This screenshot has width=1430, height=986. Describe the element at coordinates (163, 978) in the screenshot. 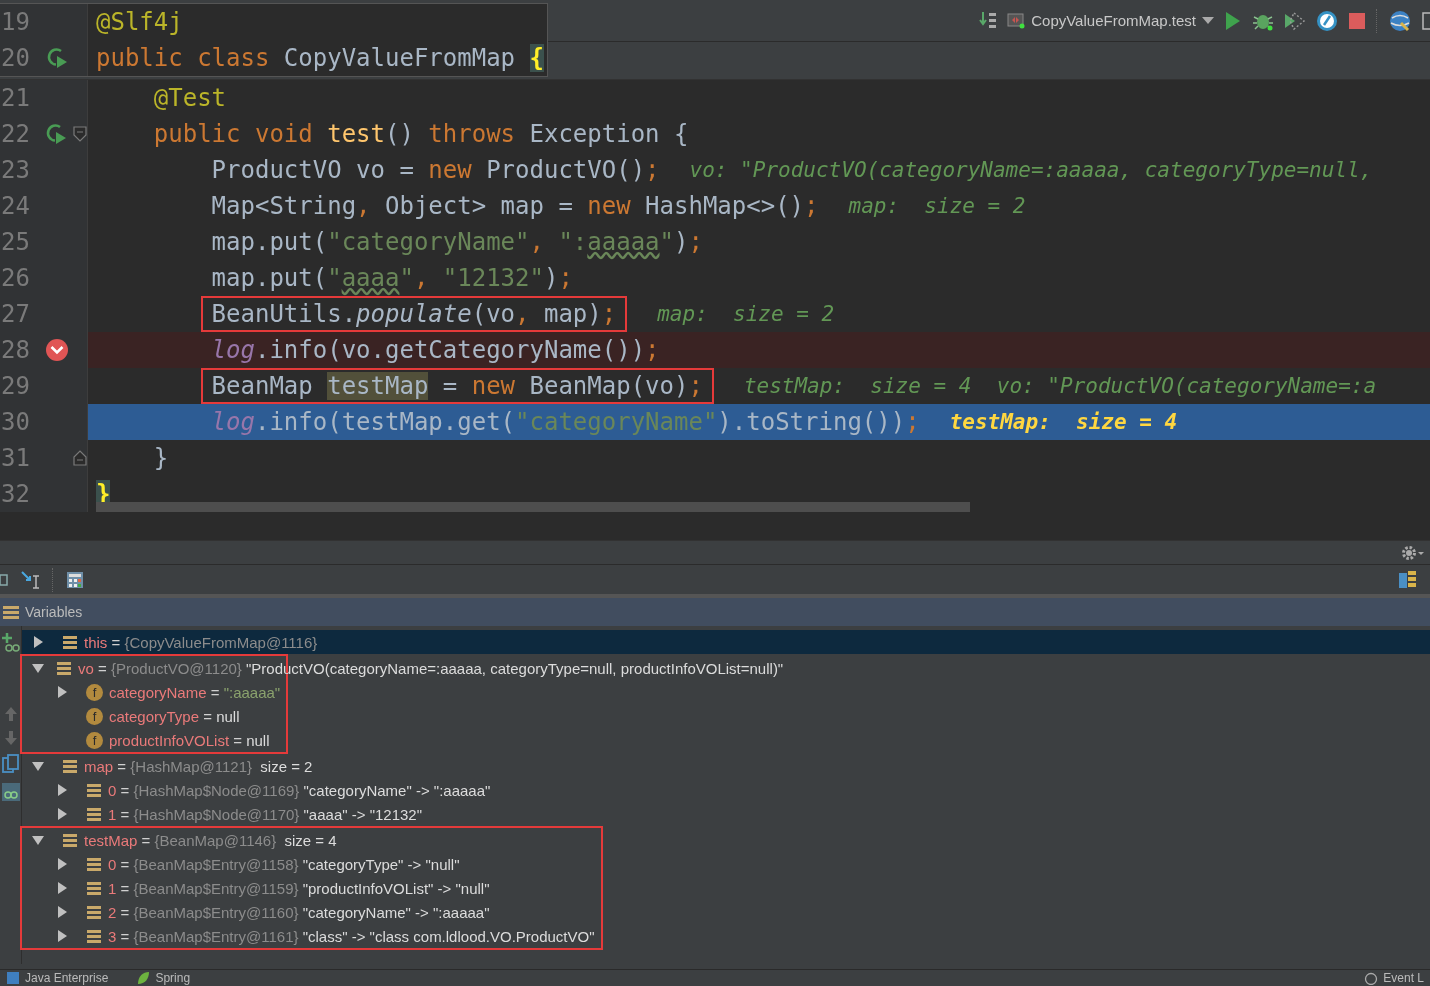

I see `tool-window-tab: Spring` at that location.